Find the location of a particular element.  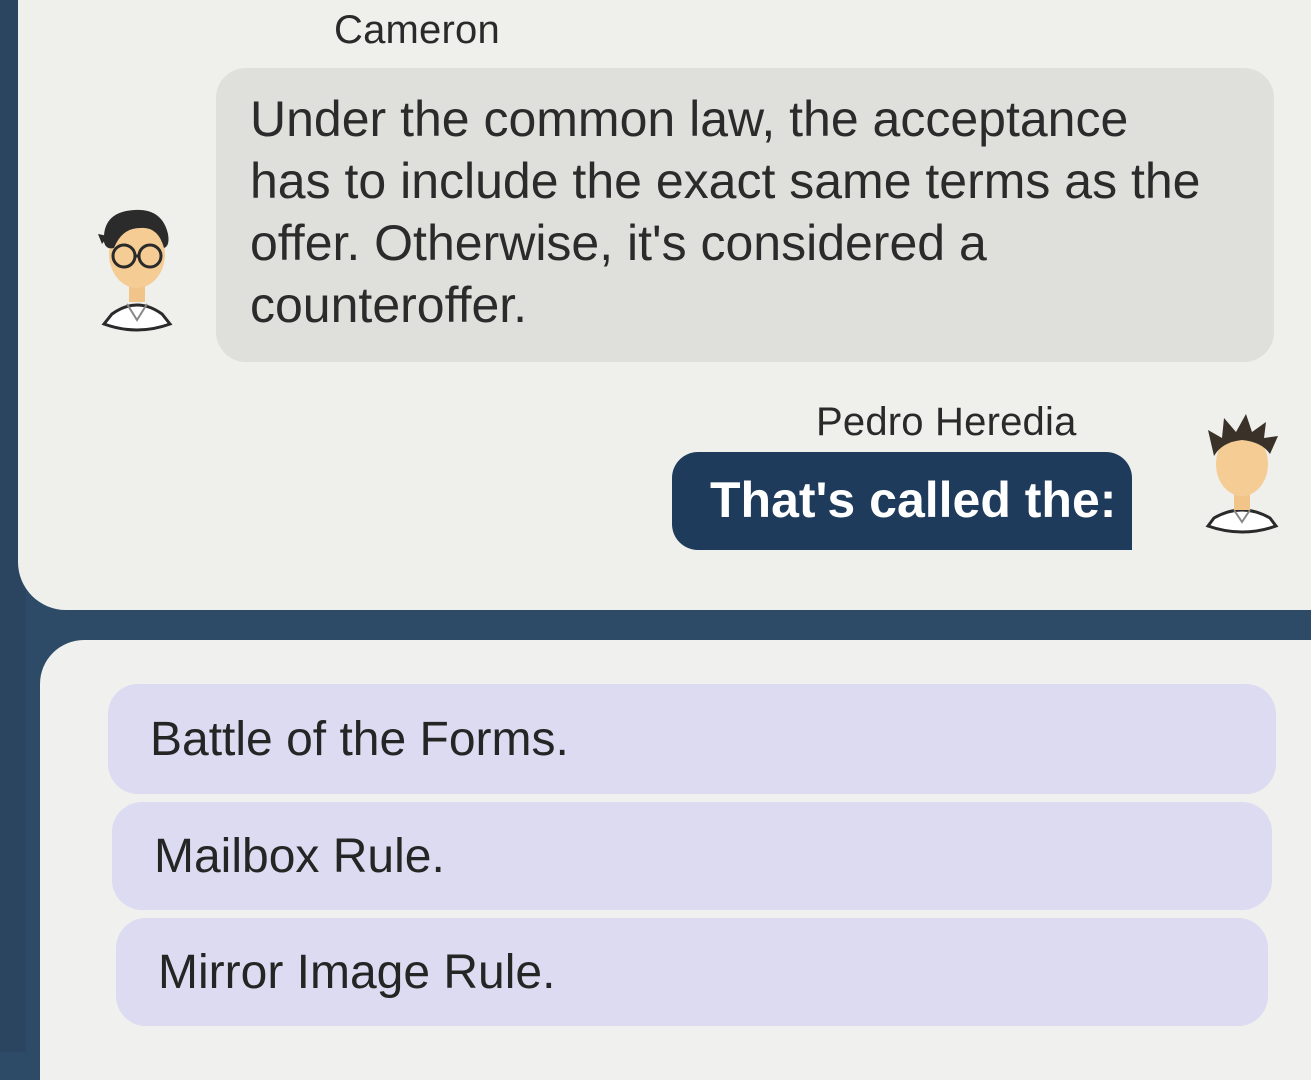

answer-option-mailbox-rule: Mailbox Rule. is located at coordinates (692, 856).